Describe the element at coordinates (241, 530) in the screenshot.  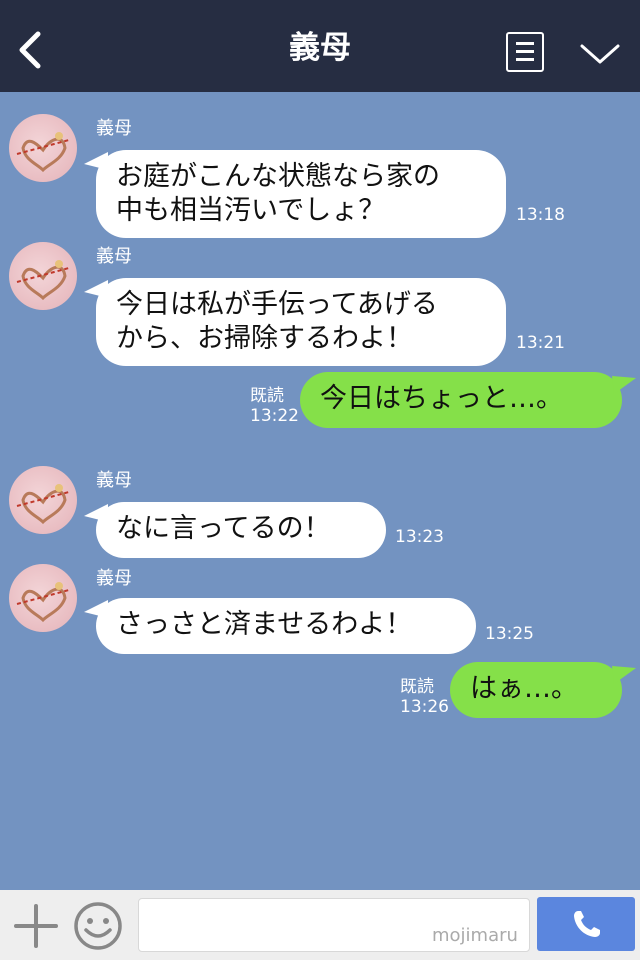
I see `message-bubble: なに言ってるの！` at that location.